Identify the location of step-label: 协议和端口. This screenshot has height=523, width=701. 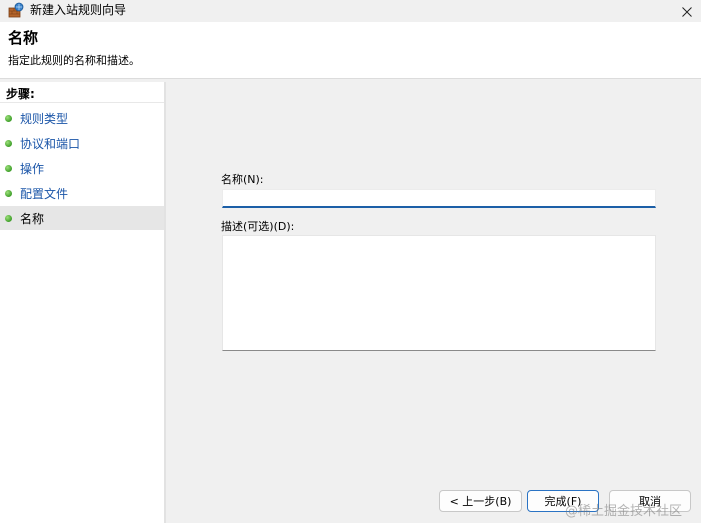
(50, 143).